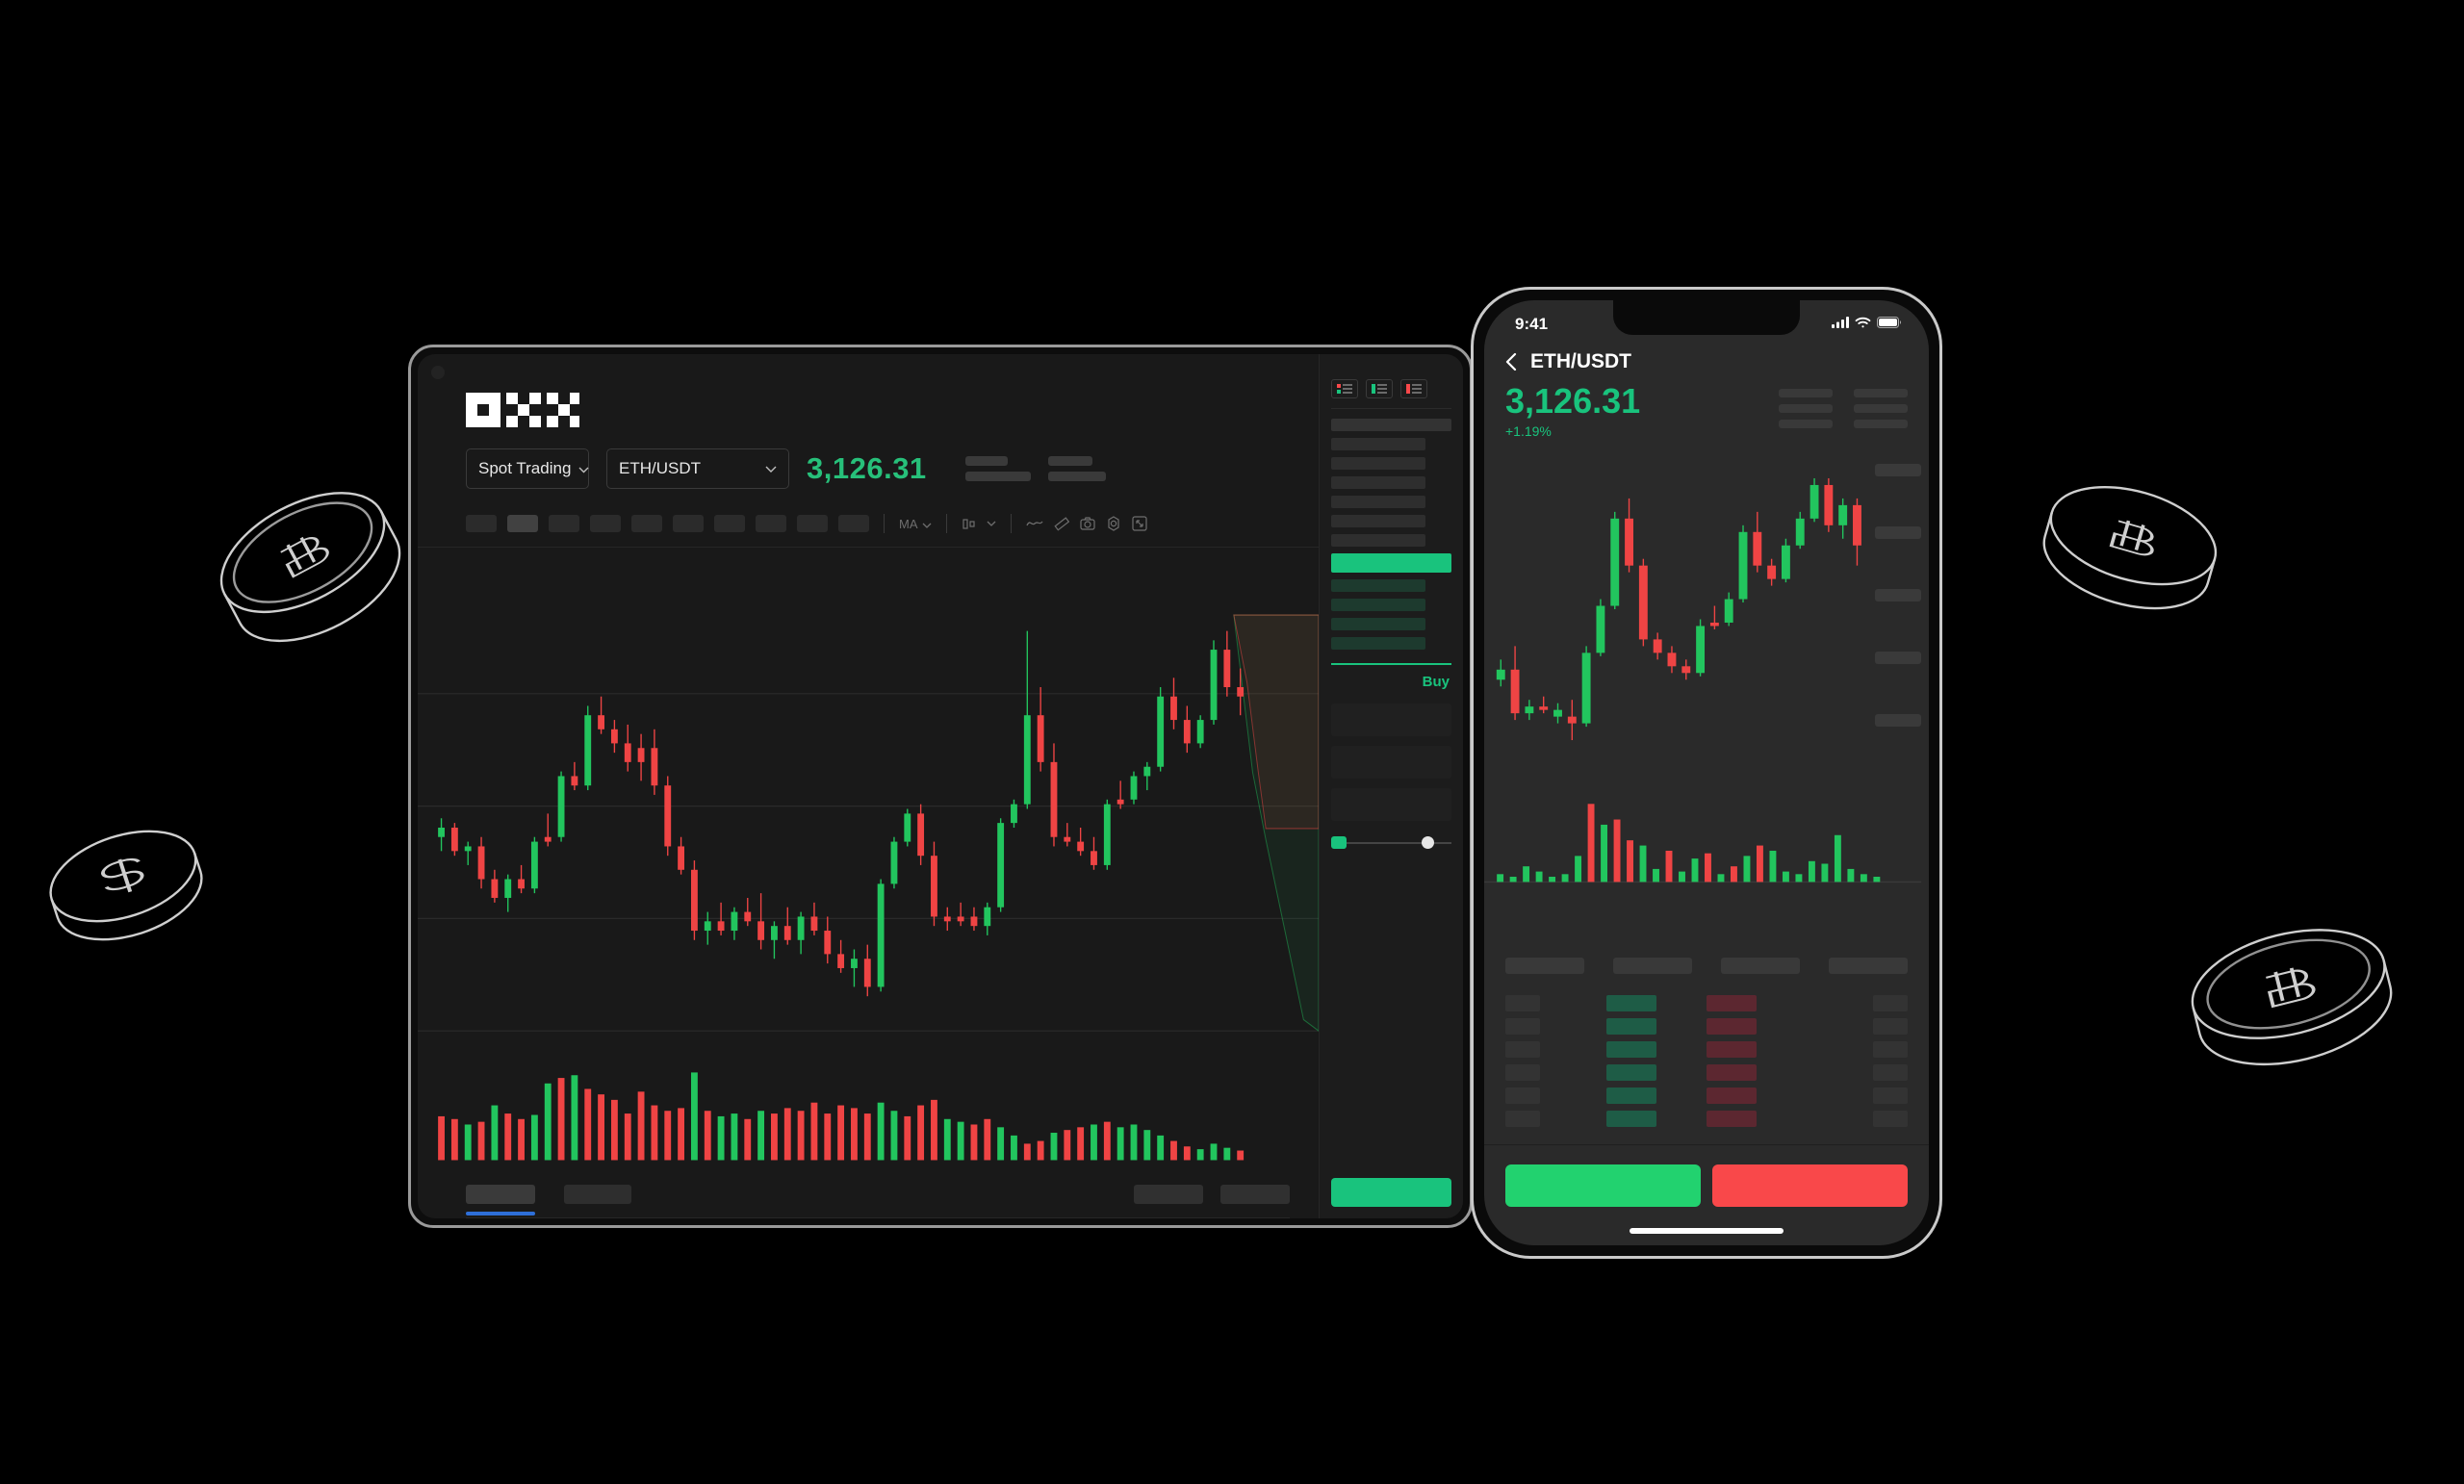 Image resolution: width=2464 pixels, height=1484 pixels. I want to click on slider-track, so click(1387, 842).